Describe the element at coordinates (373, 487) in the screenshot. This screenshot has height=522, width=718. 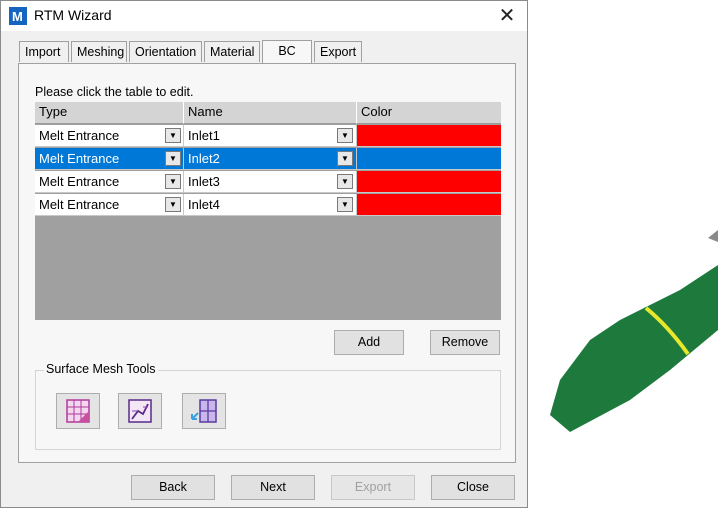
I see `export-button: Export` at that location.